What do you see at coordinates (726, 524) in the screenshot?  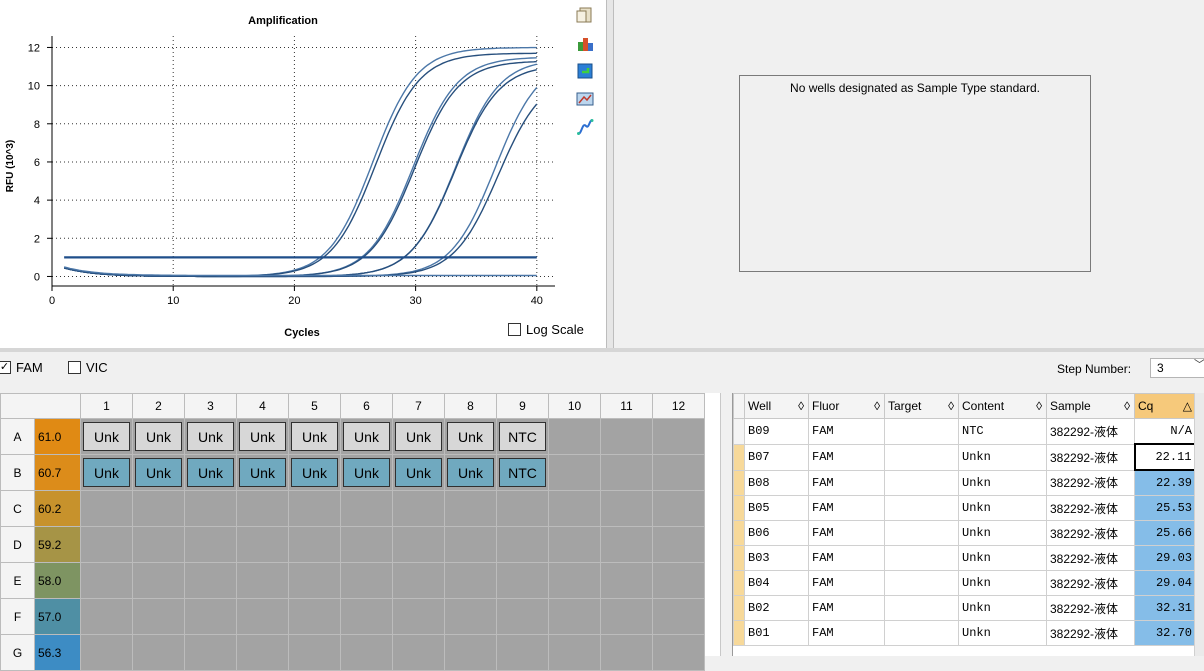 I see `plate-results-splitter` at bounding box center [726, 524].